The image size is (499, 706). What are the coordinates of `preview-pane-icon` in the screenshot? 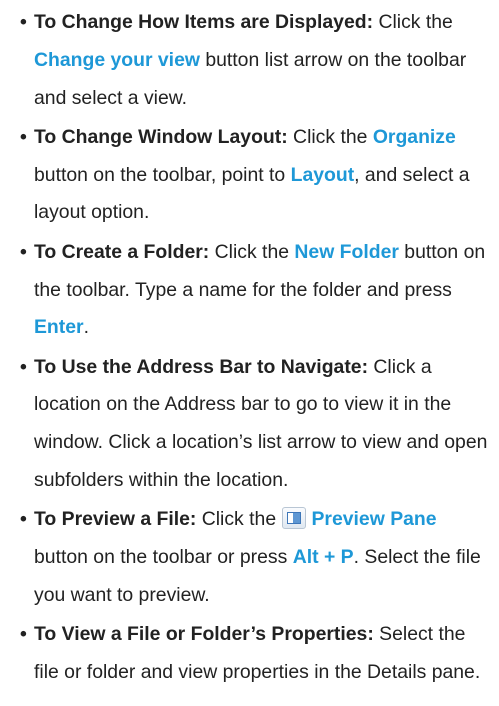 It's located at (293, 518).